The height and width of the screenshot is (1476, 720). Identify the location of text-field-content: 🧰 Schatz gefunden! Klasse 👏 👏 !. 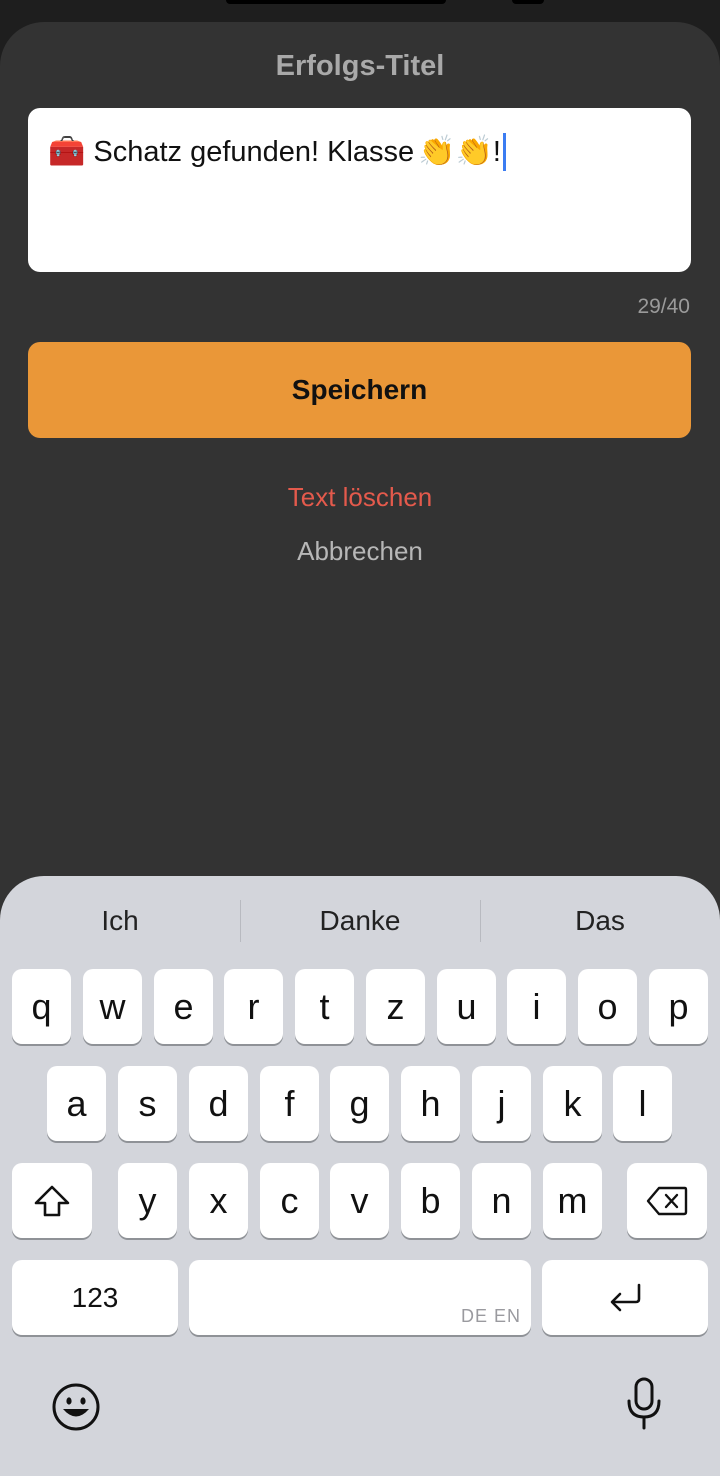
(359, 152).